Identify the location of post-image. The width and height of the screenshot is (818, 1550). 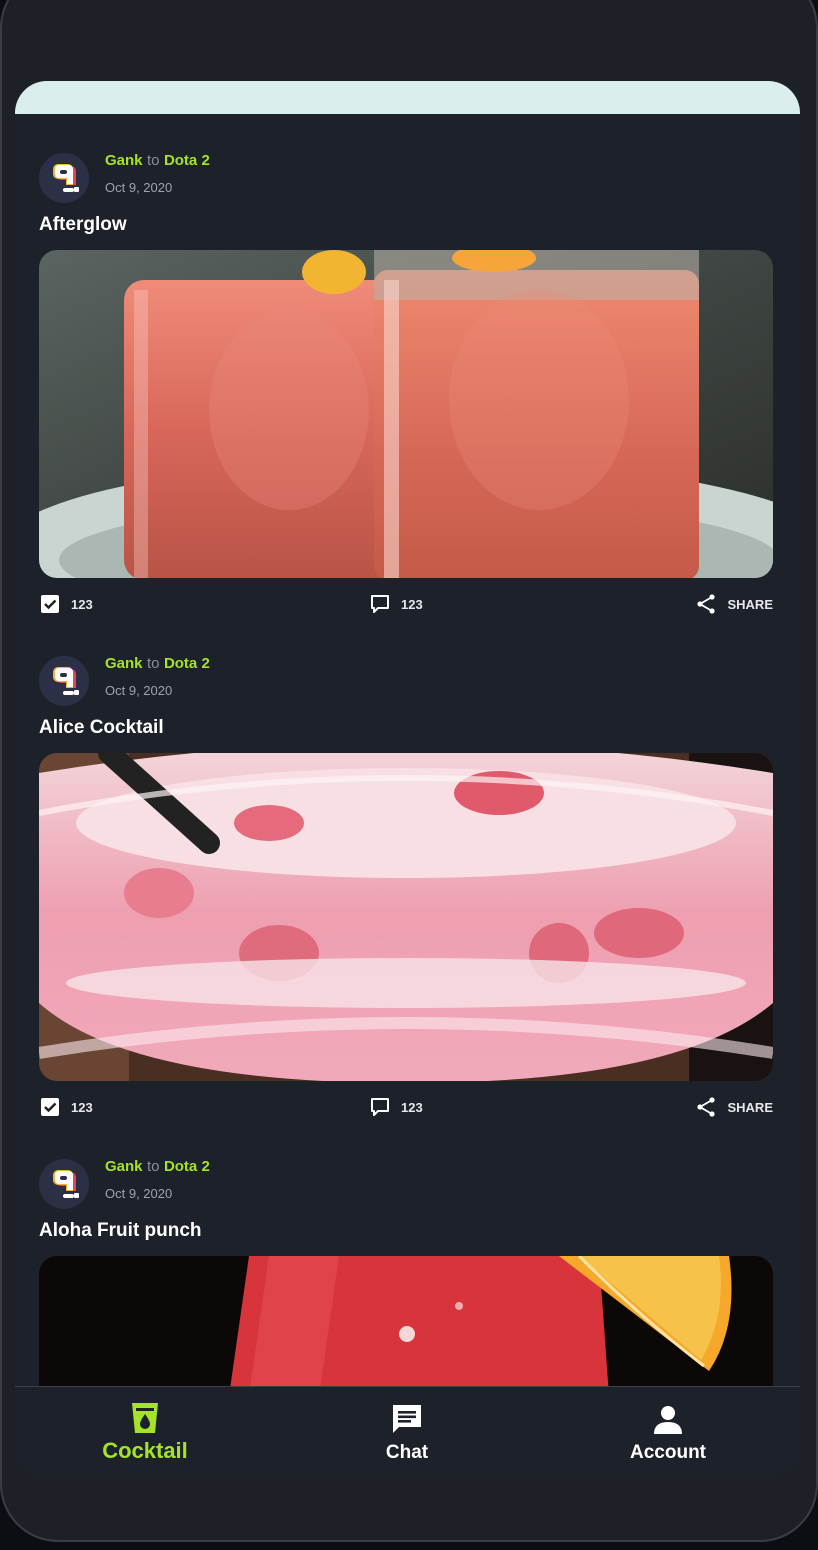
(406, 1321).